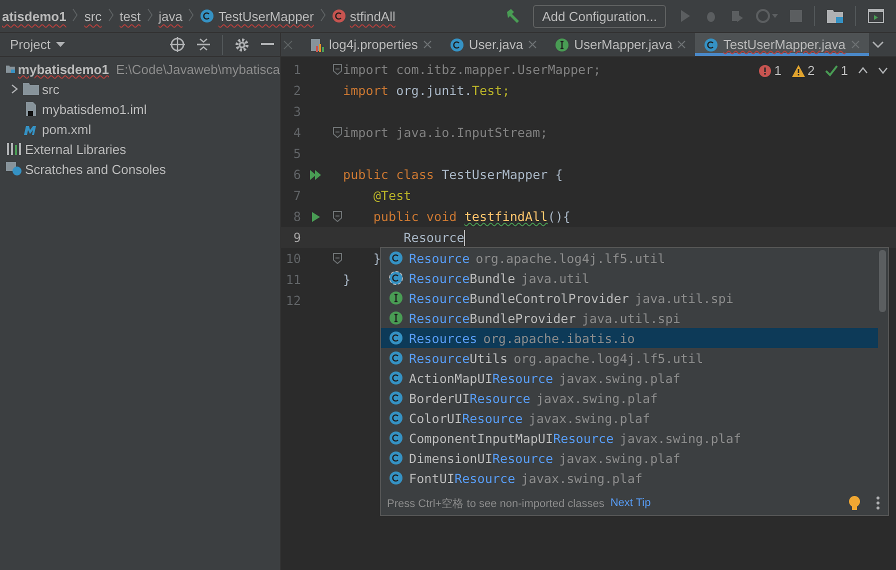  Describe the element at coordinates (629, 318) in the screenshot. I see `completion-item: ResourceBundleProvider java.util.spi` at that location.